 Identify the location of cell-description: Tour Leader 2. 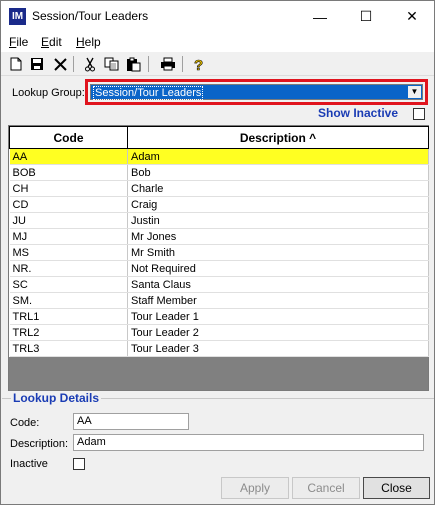
(278, 332).